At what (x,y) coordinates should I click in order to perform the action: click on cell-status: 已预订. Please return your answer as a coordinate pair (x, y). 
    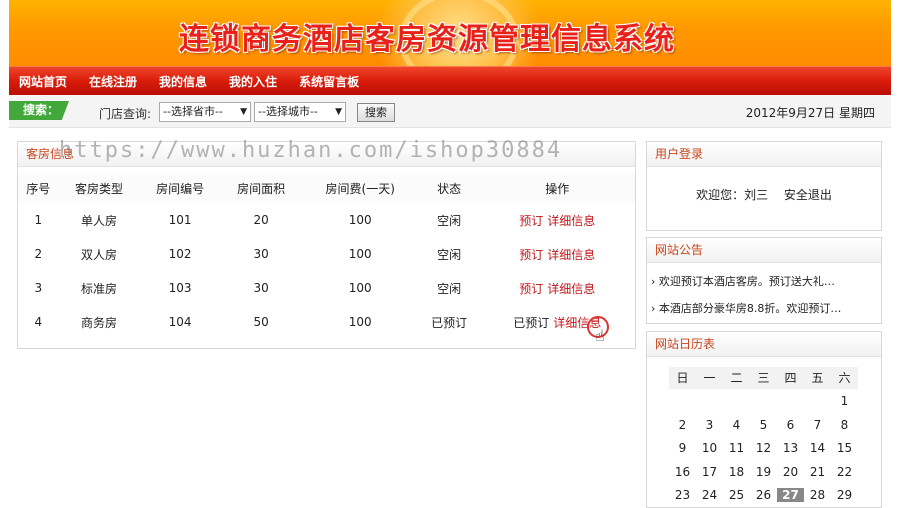
    Looking at the image, I should click on (449, 322).